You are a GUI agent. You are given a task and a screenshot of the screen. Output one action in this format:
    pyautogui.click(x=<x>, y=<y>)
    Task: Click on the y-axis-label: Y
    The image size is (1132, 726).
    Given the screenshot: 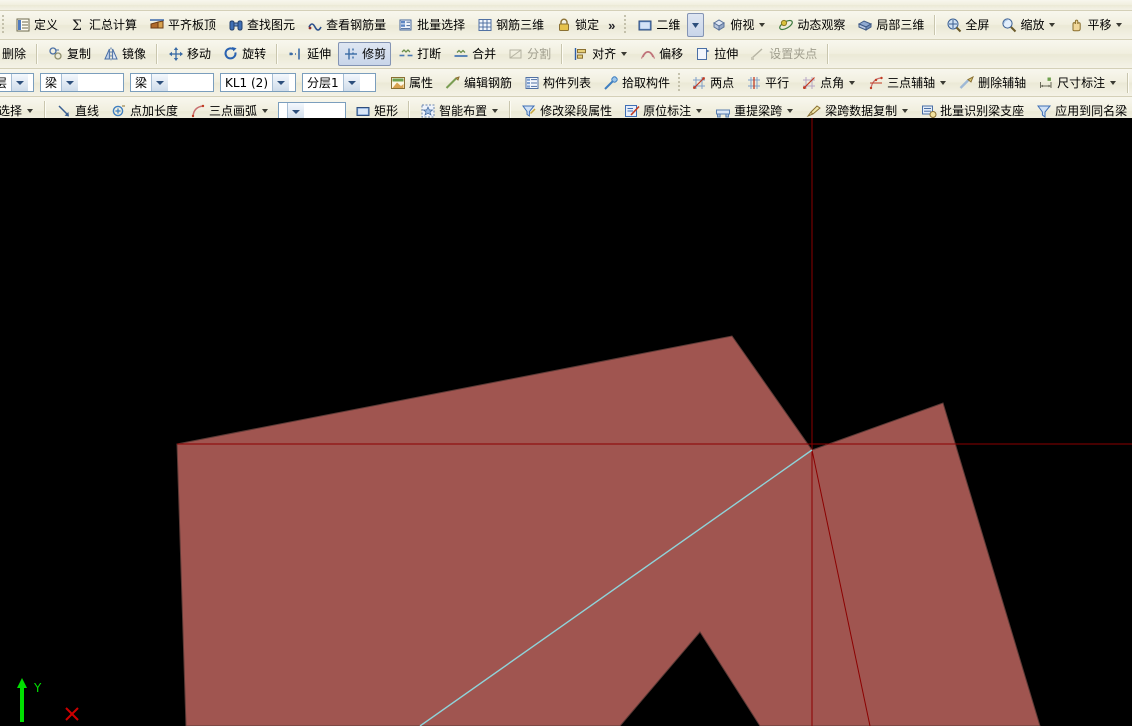 What is the action you would take?
    pyautogui.click(x=37, y=688)
    